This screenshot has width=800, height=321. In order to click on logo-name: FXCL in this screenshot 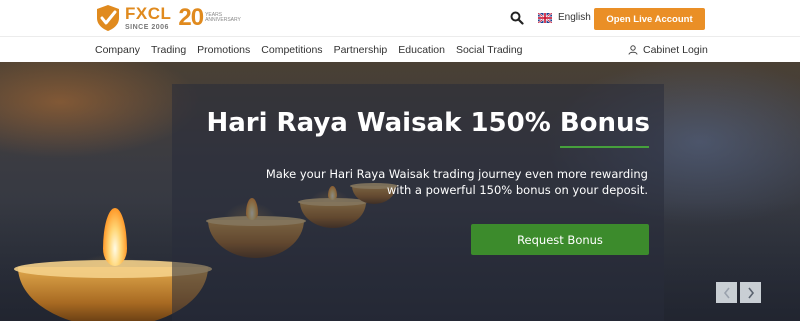, I will do `click(148, 13)`.